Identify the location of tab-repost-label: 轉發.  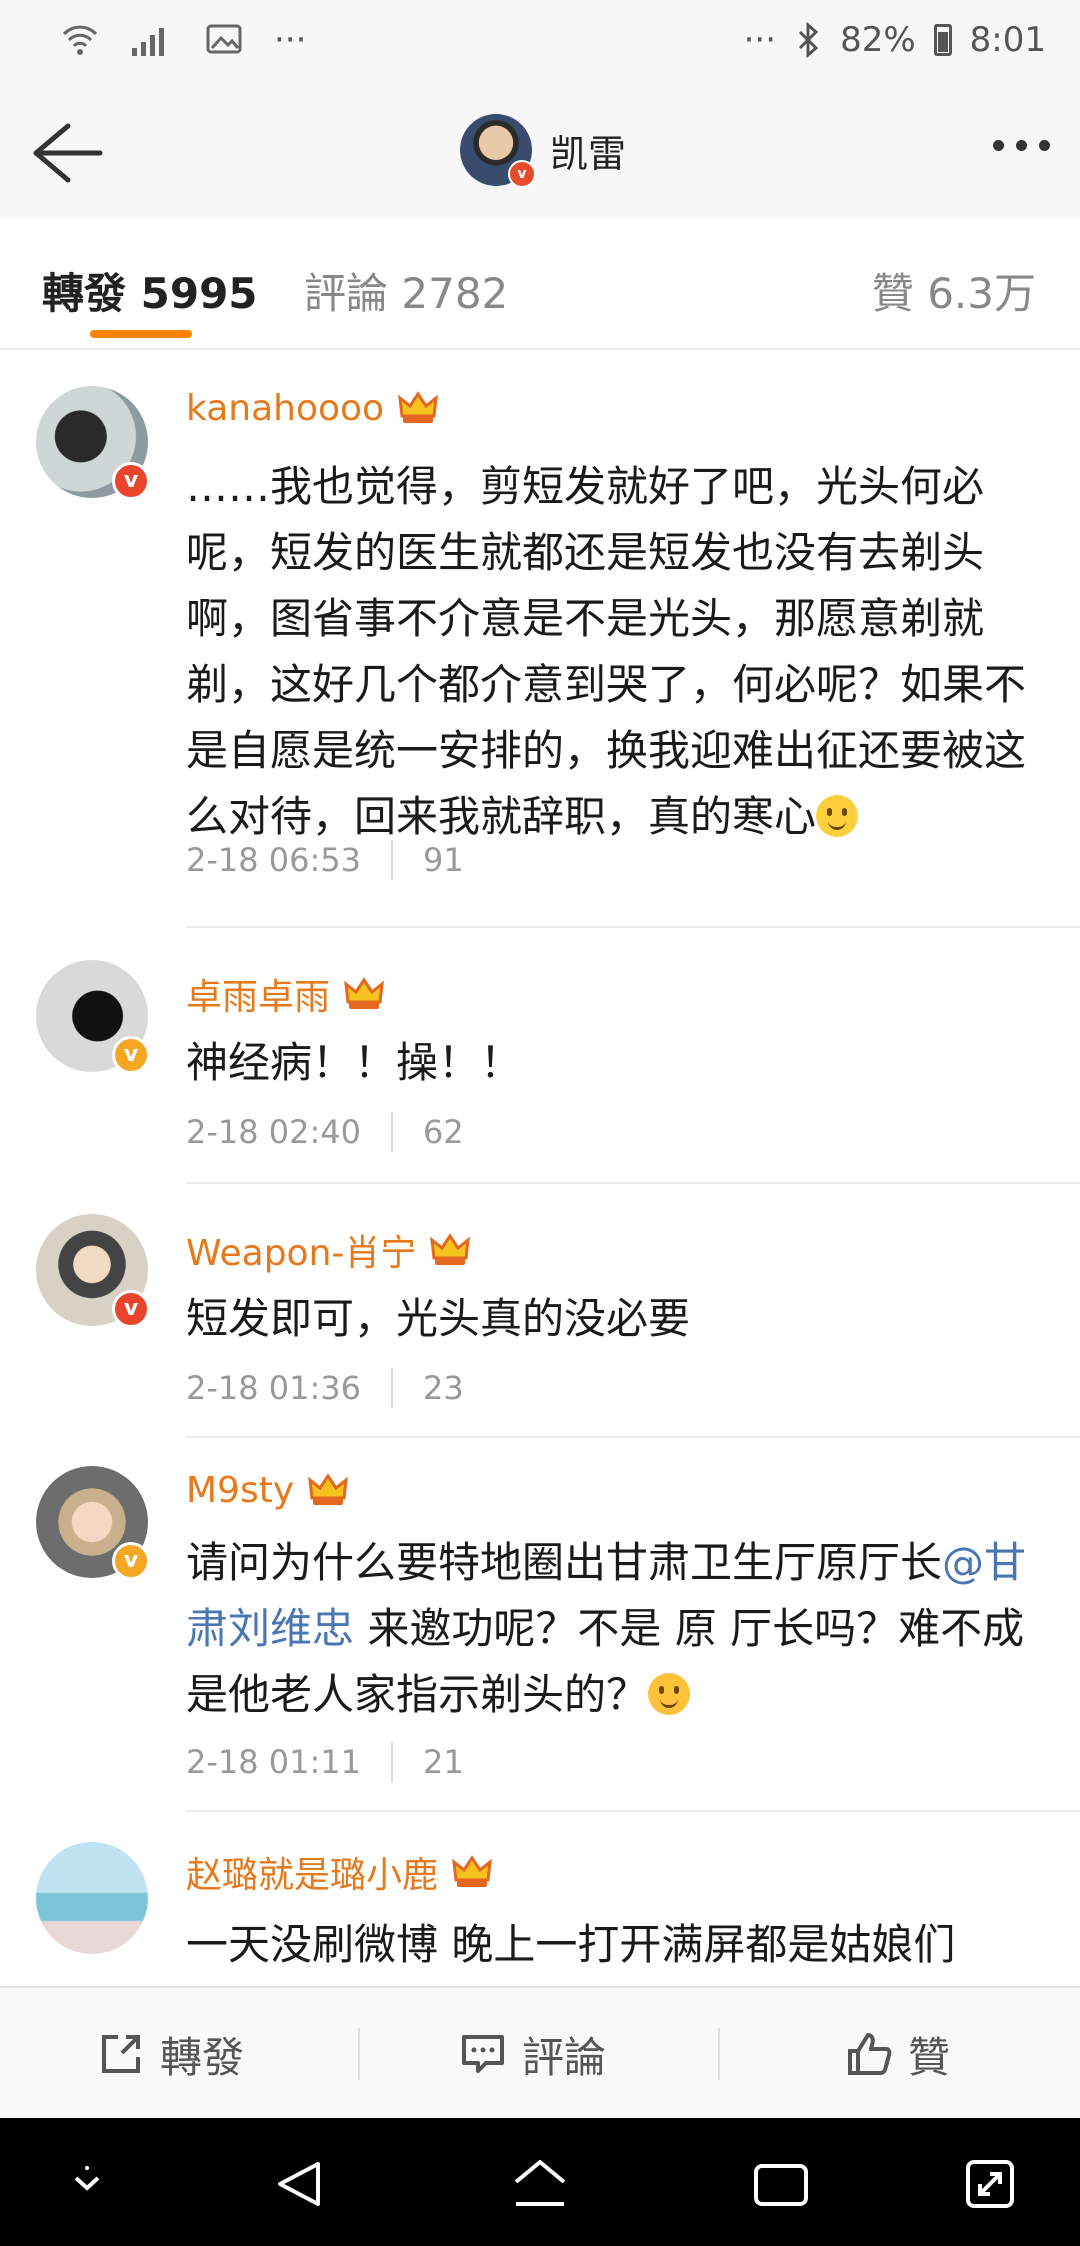
(84, 293).